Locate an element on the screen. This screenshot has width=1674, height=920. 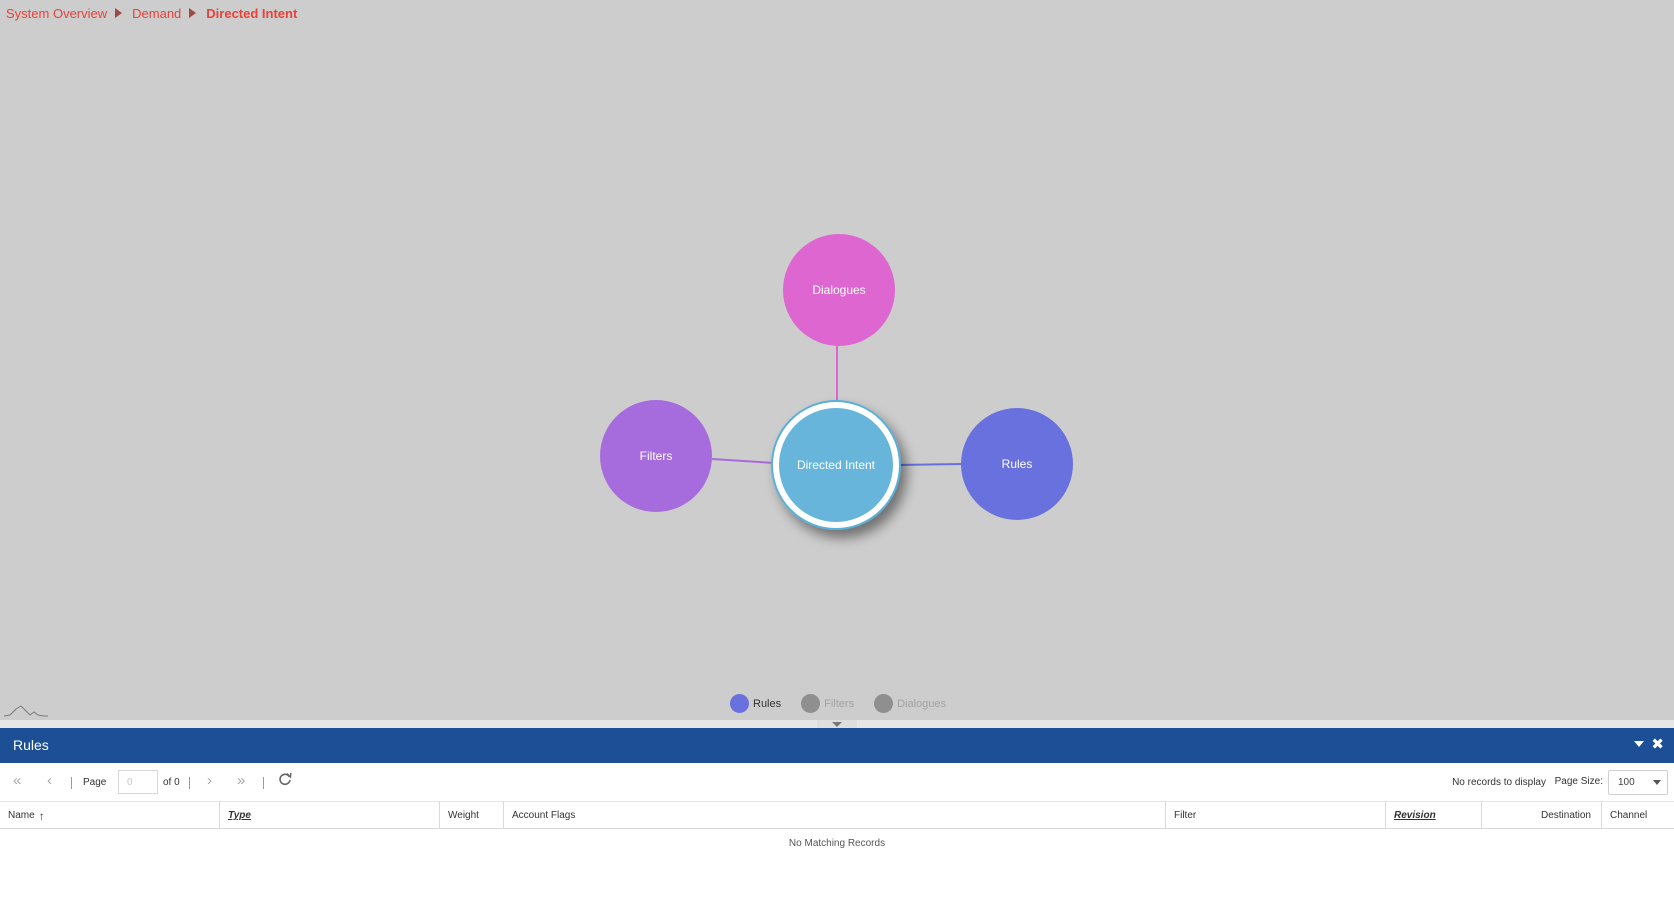
last-page-icon: » is located at coordinates (241, 781).